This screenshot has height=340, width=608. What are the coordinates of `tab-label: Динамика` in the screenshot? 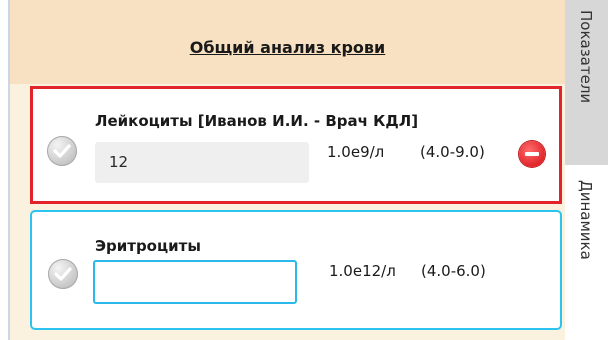 It's located at (586, 220).